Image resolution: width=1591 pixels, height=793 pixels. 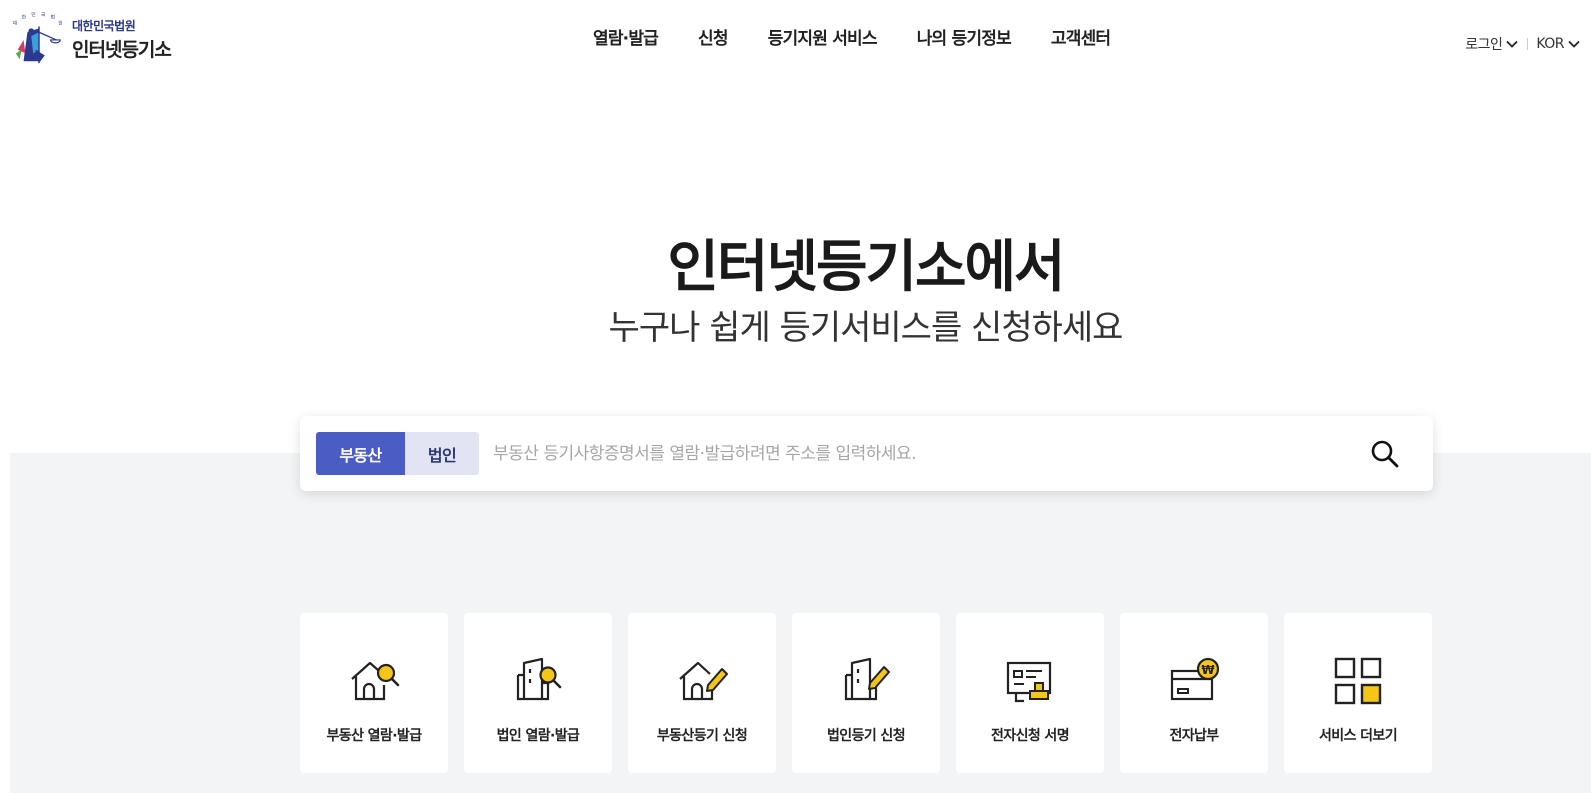 I want to click on login-dropdown: 로그인, so click(x=1492, y=44).